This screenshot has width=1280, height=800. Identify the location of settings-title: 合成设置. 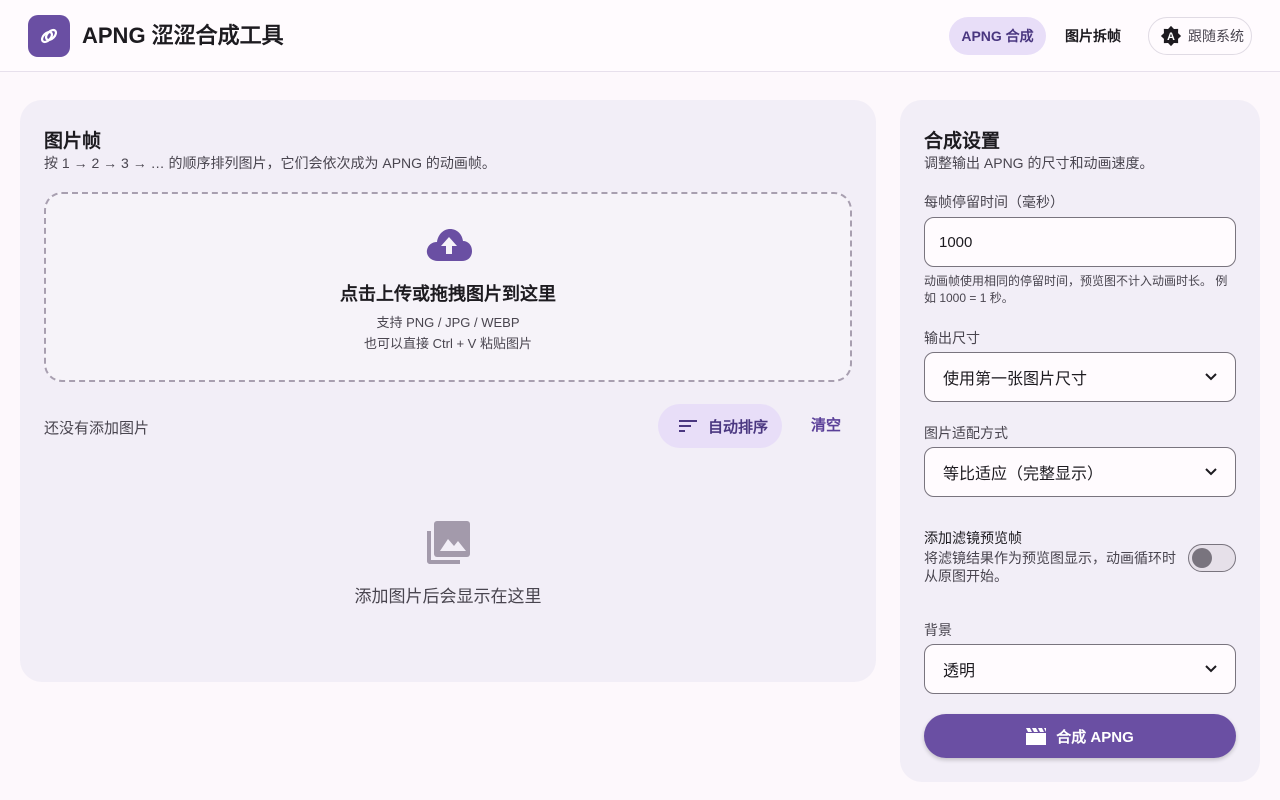
(962, 141).